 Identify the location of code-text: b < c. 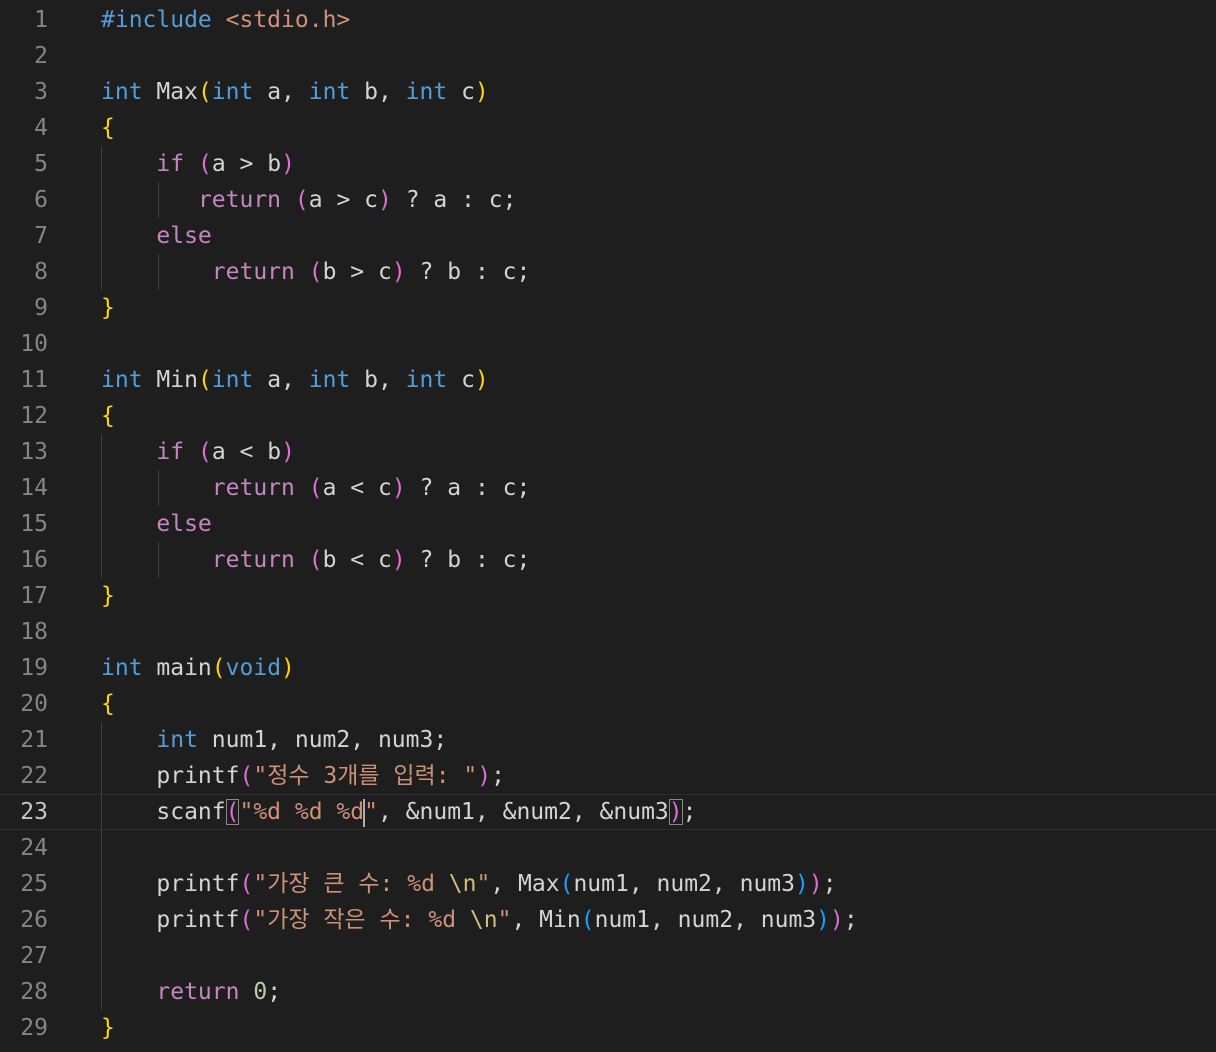
(357, 560).